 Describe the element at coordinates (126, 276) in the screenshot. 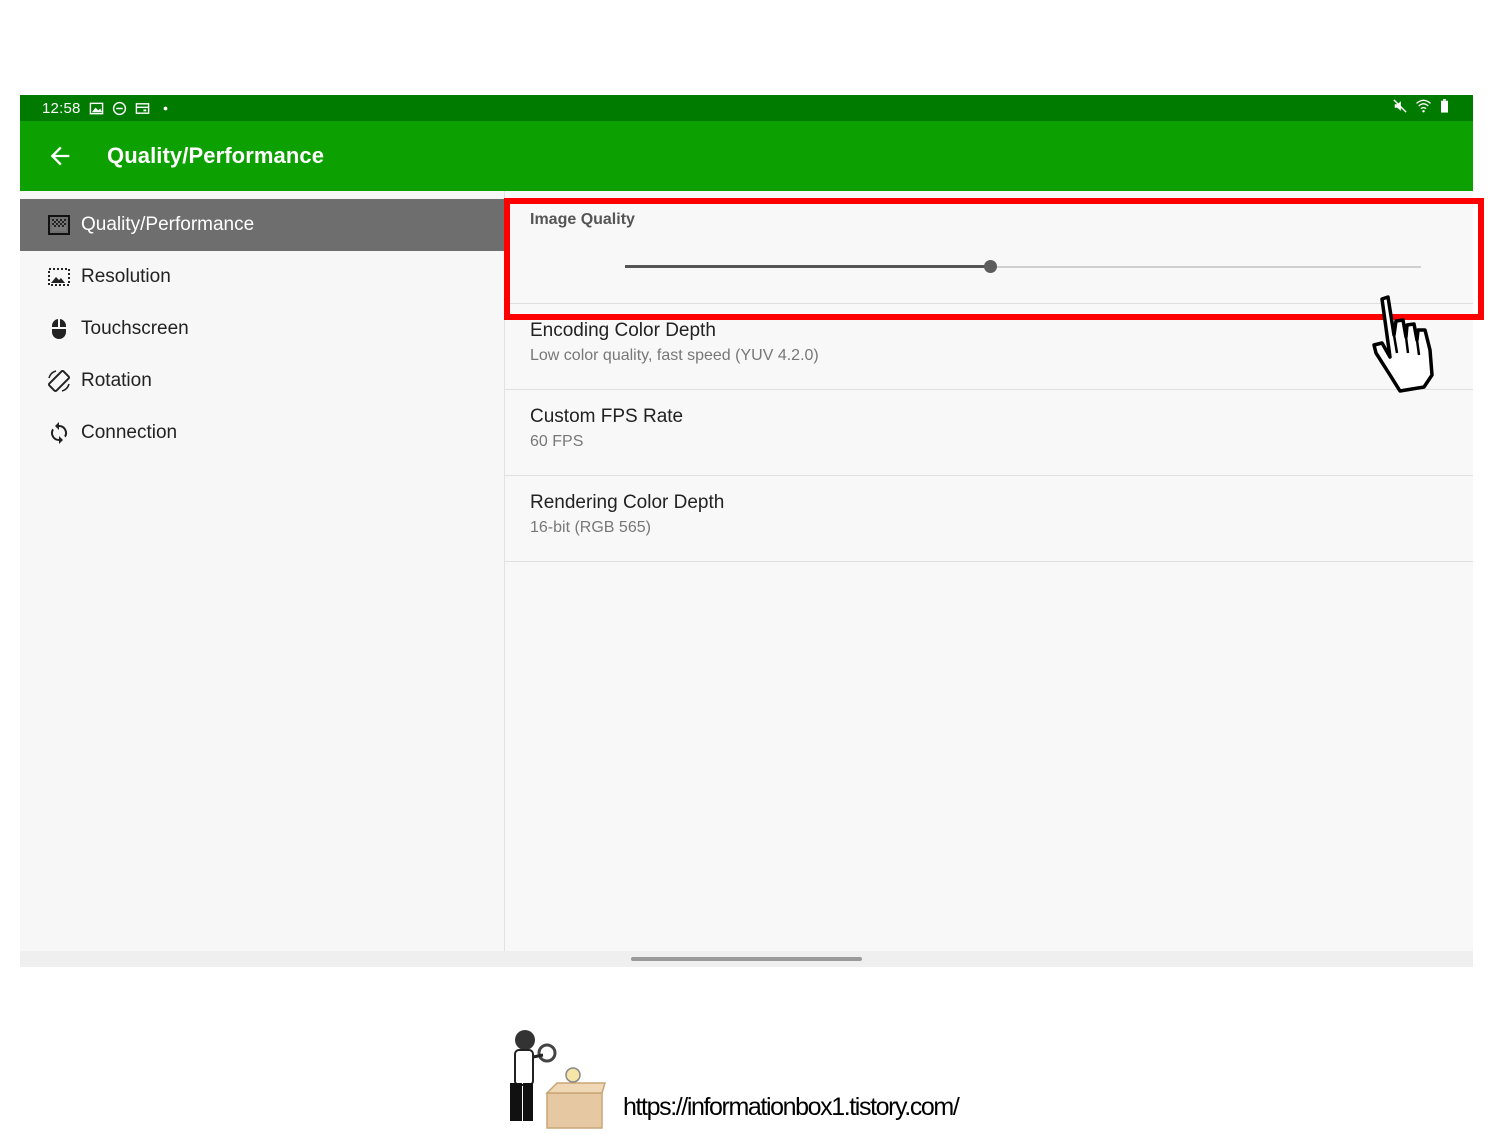

I see `sidebar-item-label: Resolution` at that location.